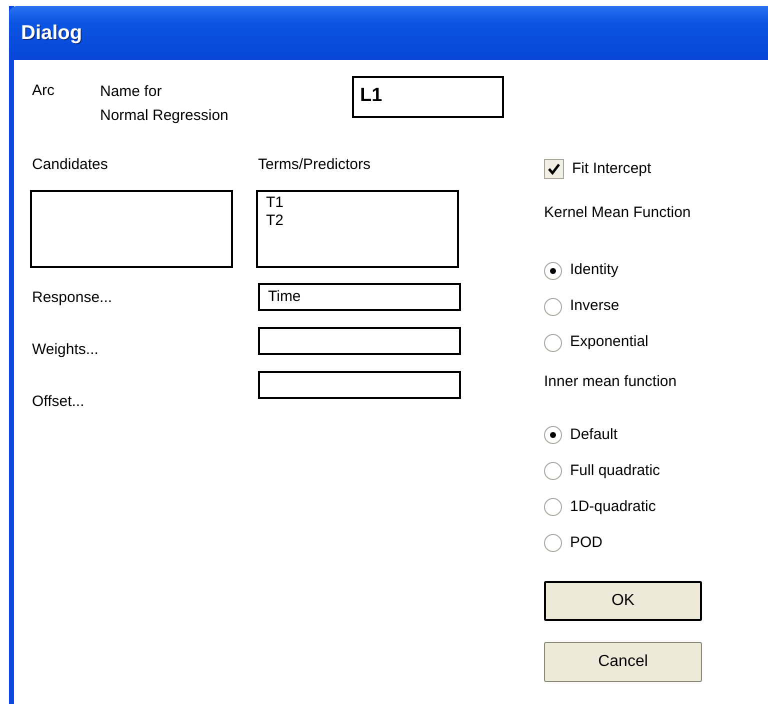 This screenshot has height=704, width=768. I want to click on group-label: Kernel Mean Function, so click(618, 213).